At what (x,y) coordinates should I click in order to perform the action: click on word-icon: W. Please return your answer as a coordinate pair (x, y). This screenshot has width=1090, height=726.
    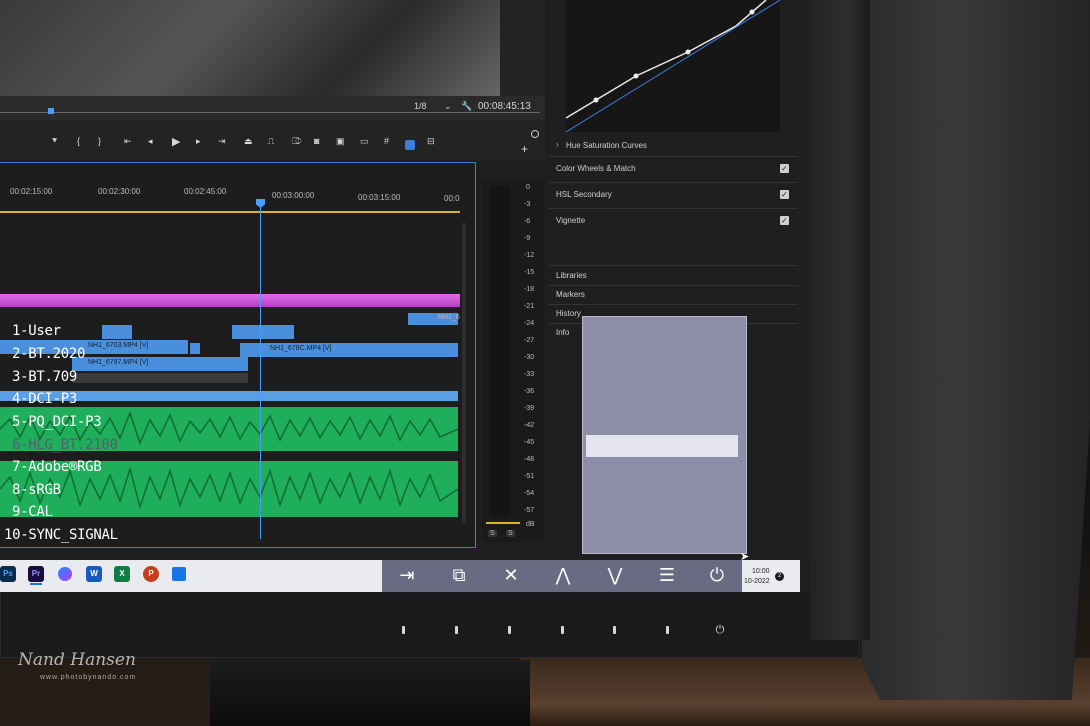
    Looking at the image, I should click on (94, 574).